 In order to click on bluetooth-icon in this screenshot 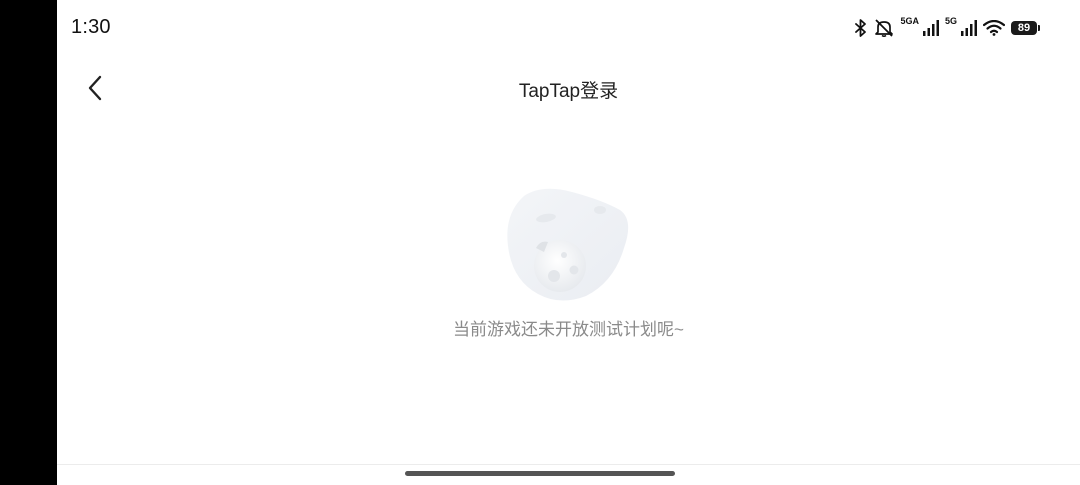, I will do `click(861, 28)`.